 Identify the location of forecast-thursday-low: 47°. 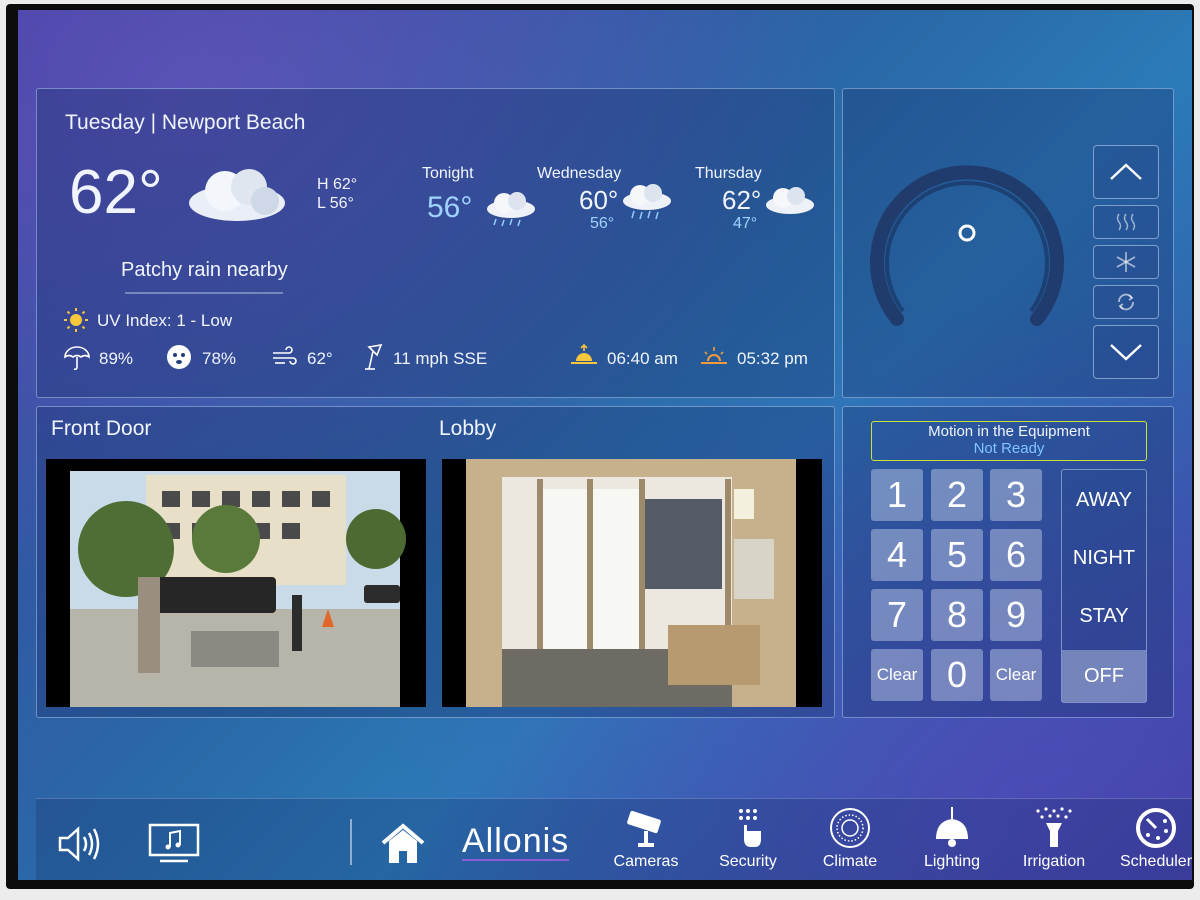
(745, 223).